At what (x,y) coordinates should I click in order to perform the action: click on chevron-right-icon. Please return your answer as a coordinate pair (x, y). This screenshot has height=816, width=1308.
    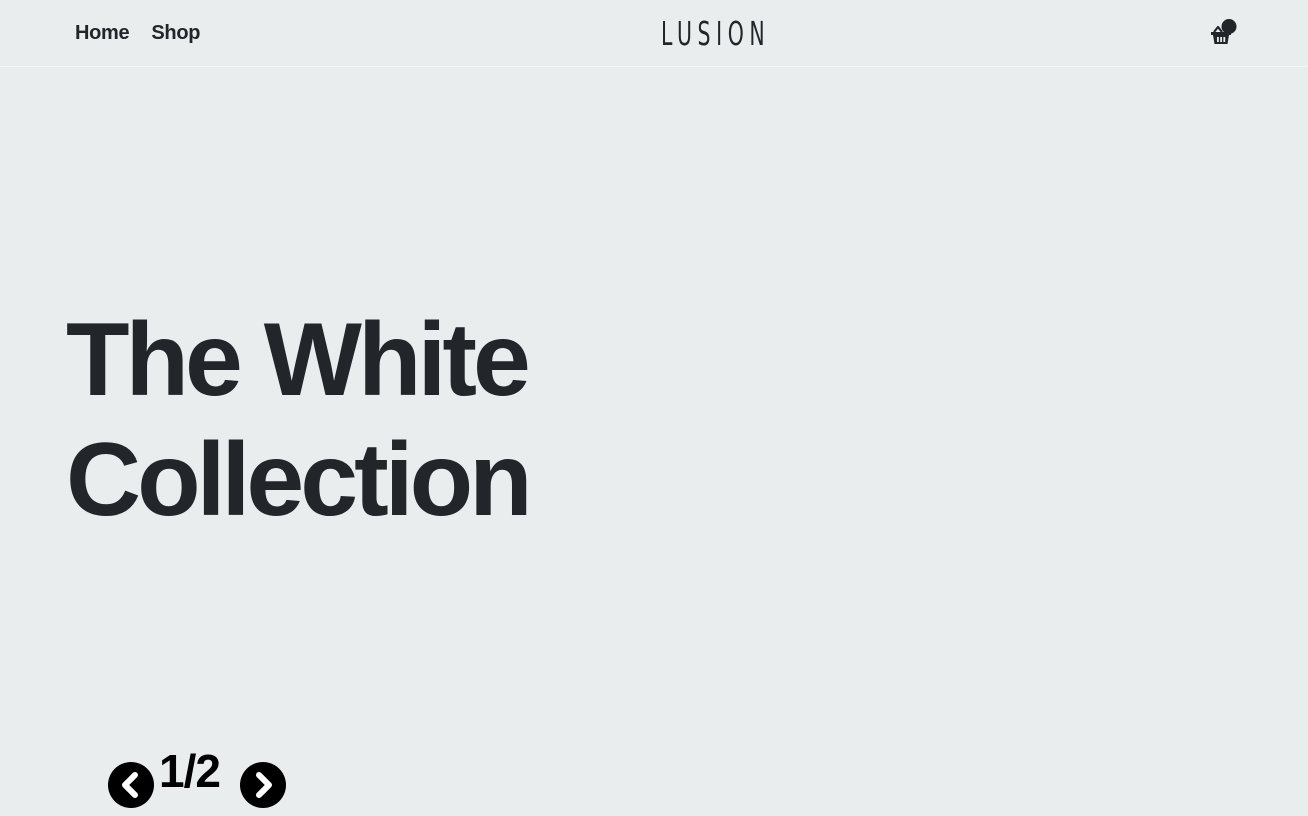
    Looking at the image, I should click on (264, 785).